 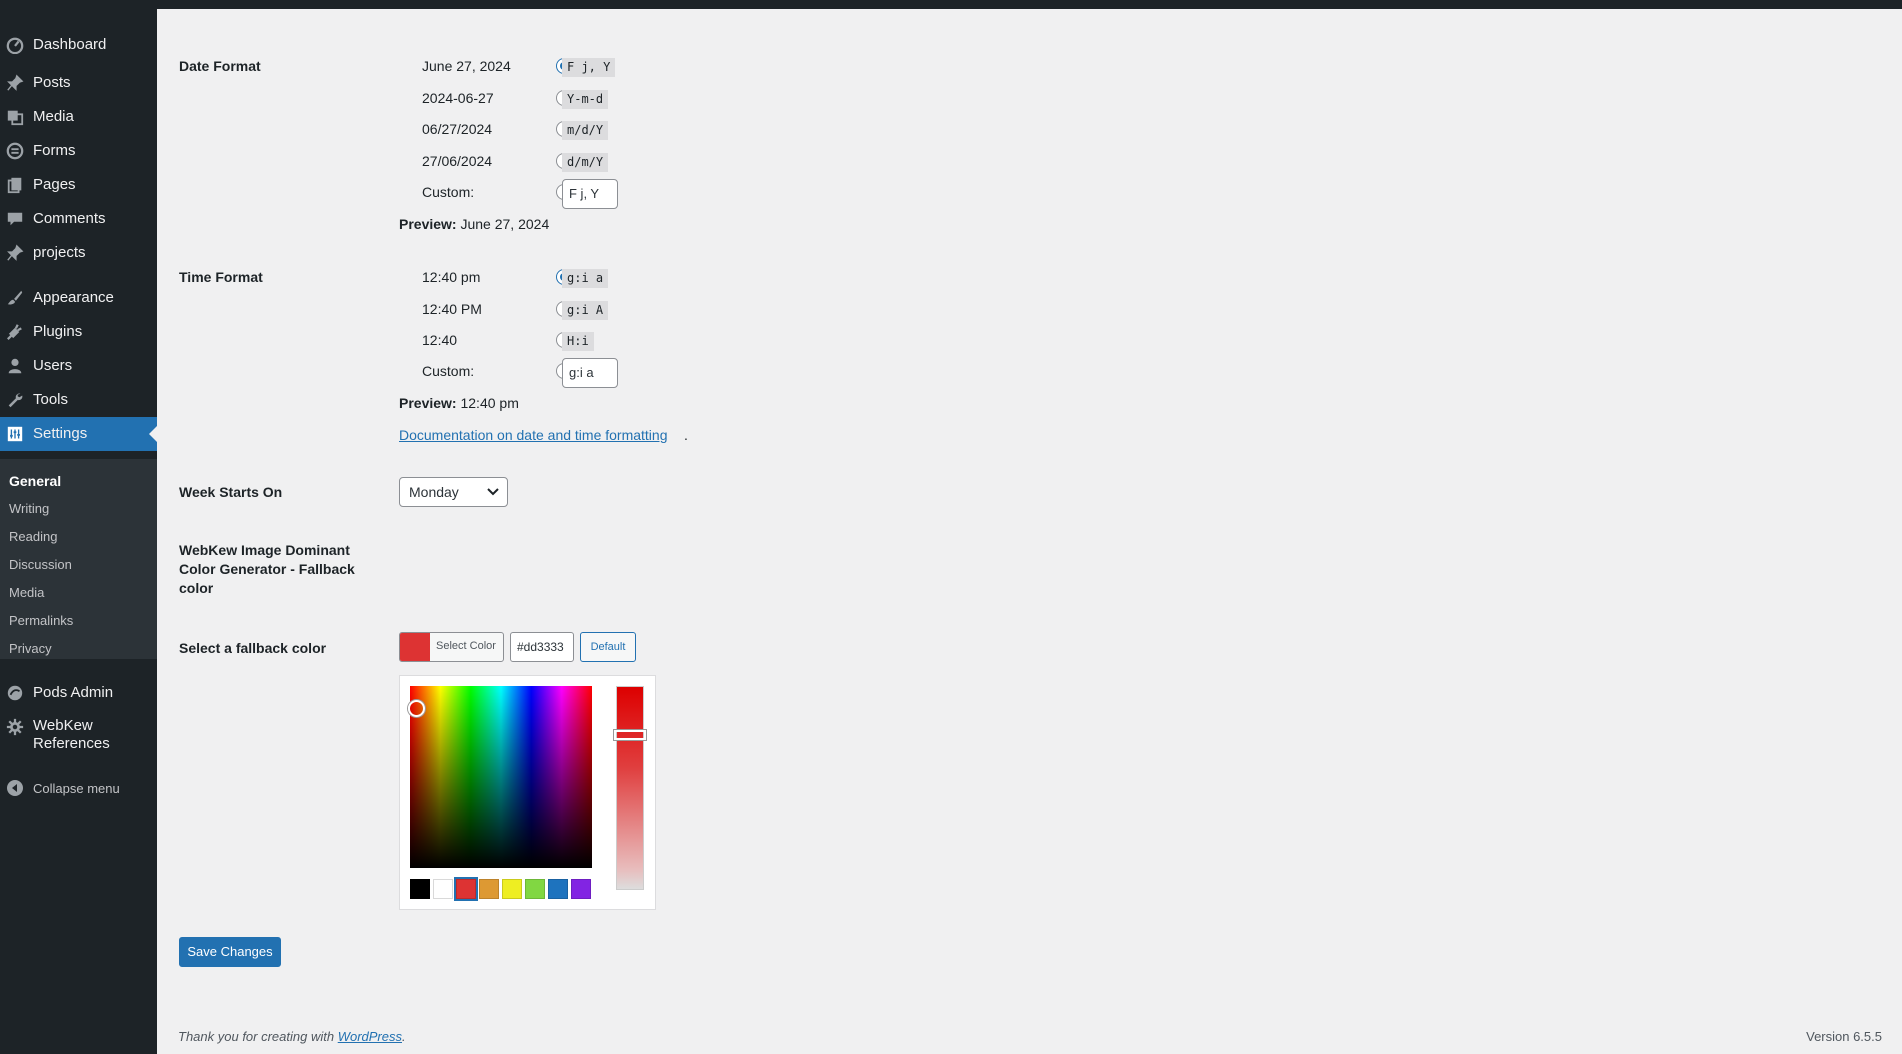 What do you see at coordinates (686, 435) in the screenshot?
I see `punctuation: .` at bounding box center [686, 435].